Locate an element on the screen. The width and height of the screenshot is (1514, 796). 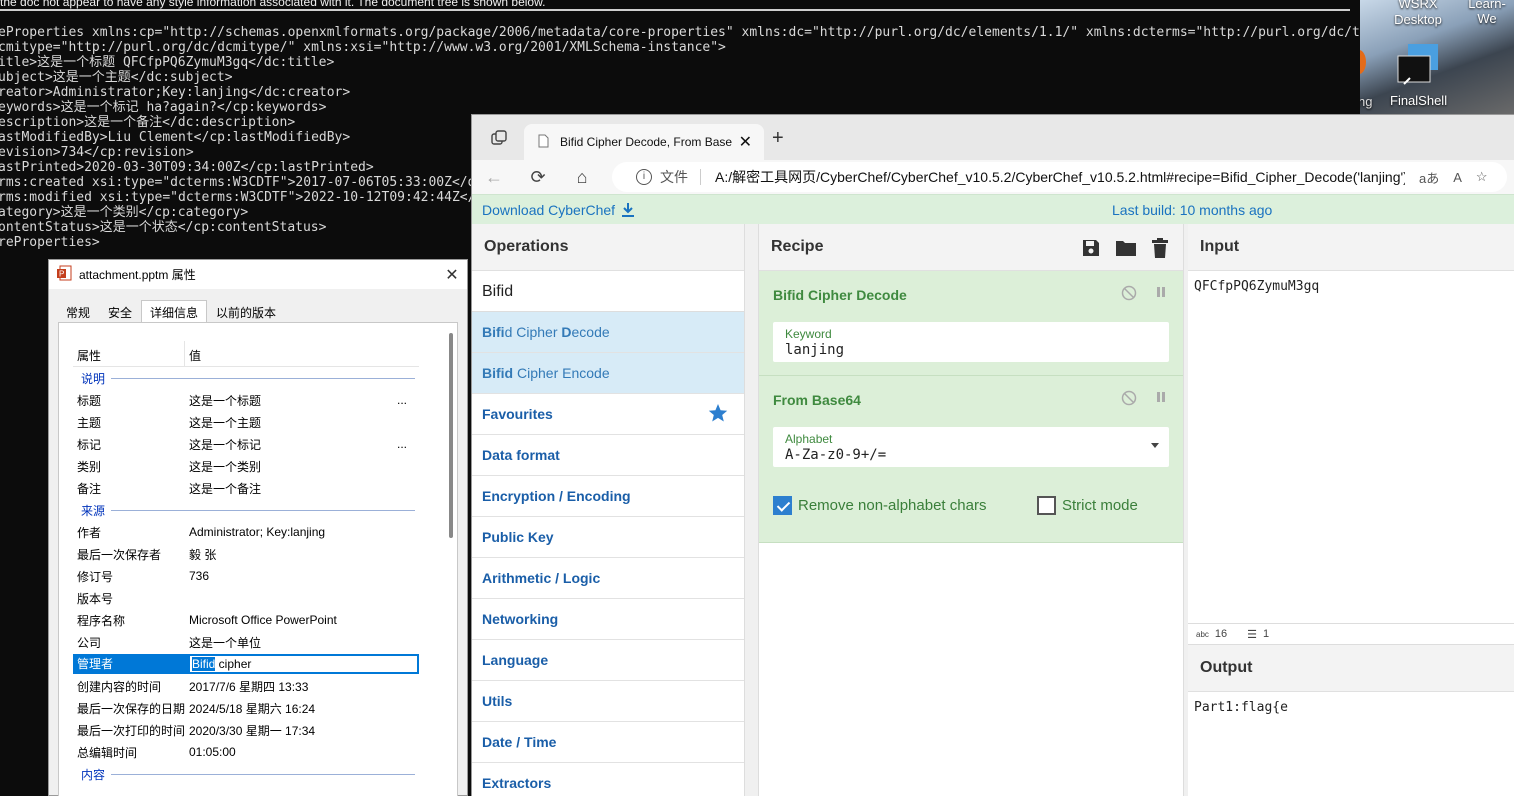
recipe-op-bifid-decode: Bifid Cipher Decode Keyword lanjing is located at coordinates (971, 323).